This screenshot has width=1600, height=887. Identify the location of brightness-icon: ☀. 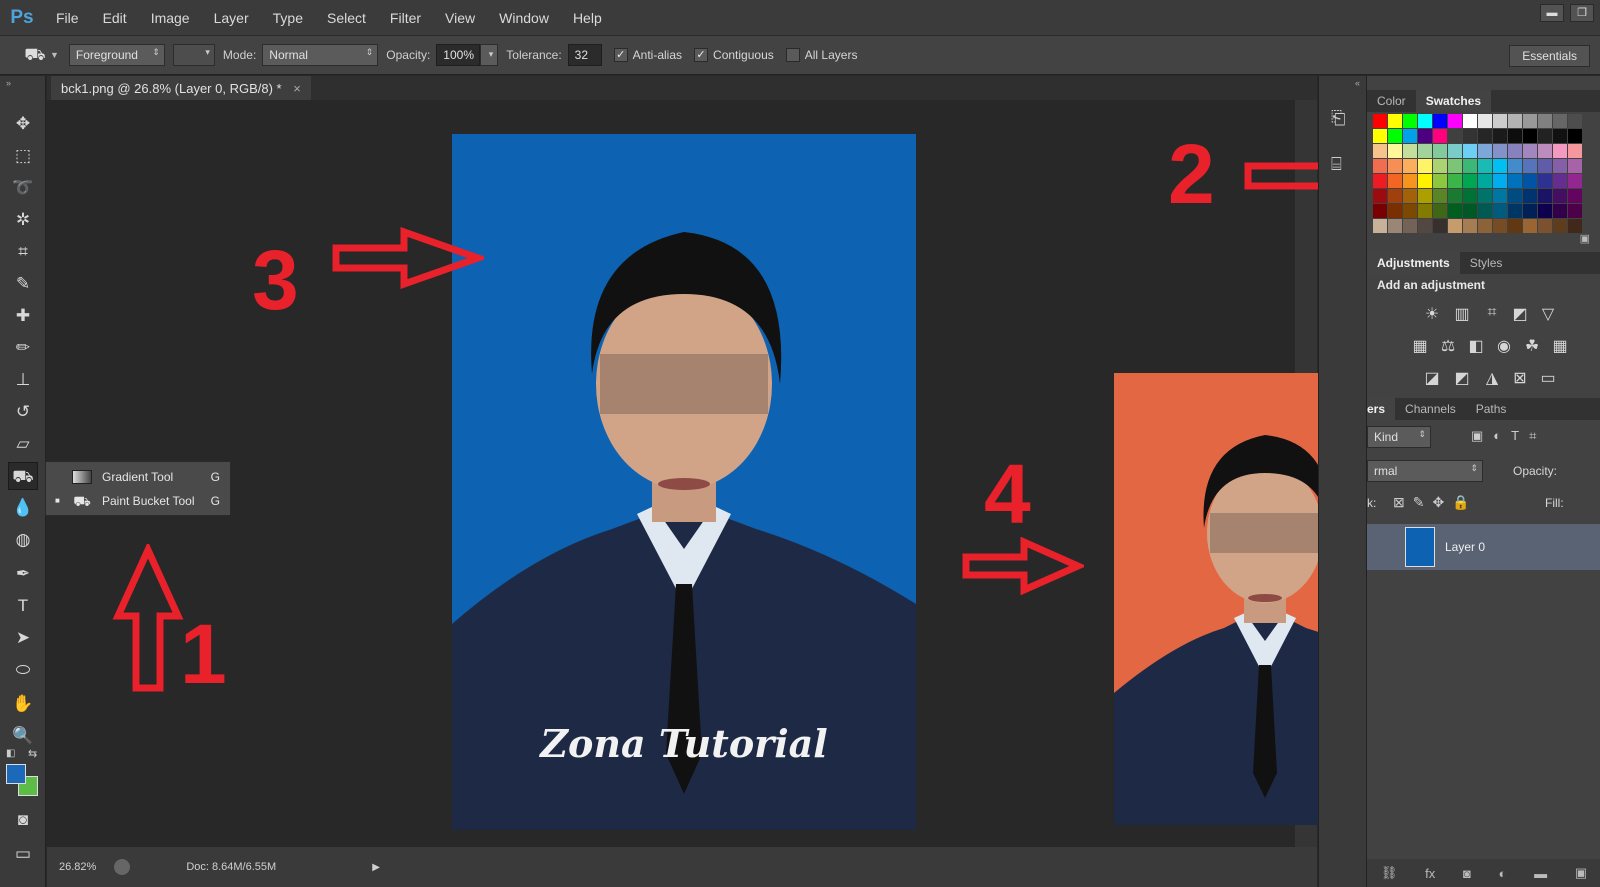
(1432, 313).